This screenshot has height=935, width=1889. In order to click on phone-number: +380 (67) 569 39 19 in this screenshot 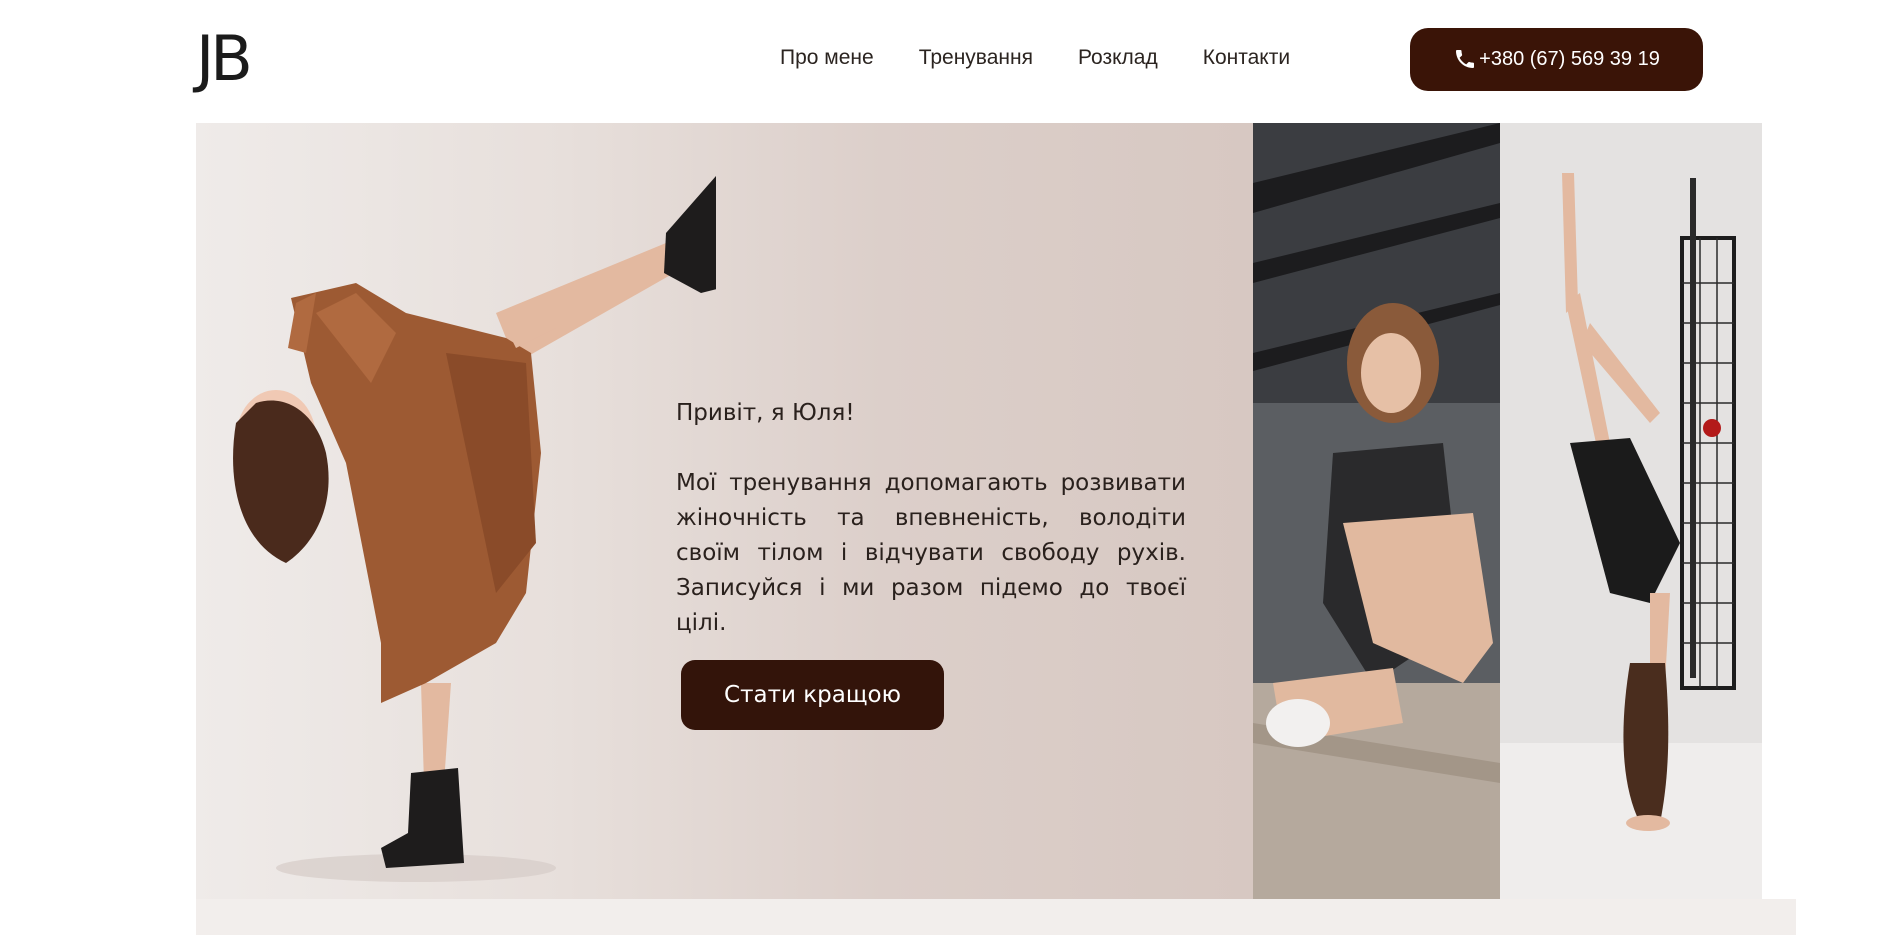, I will do `click(1569, 59)`.